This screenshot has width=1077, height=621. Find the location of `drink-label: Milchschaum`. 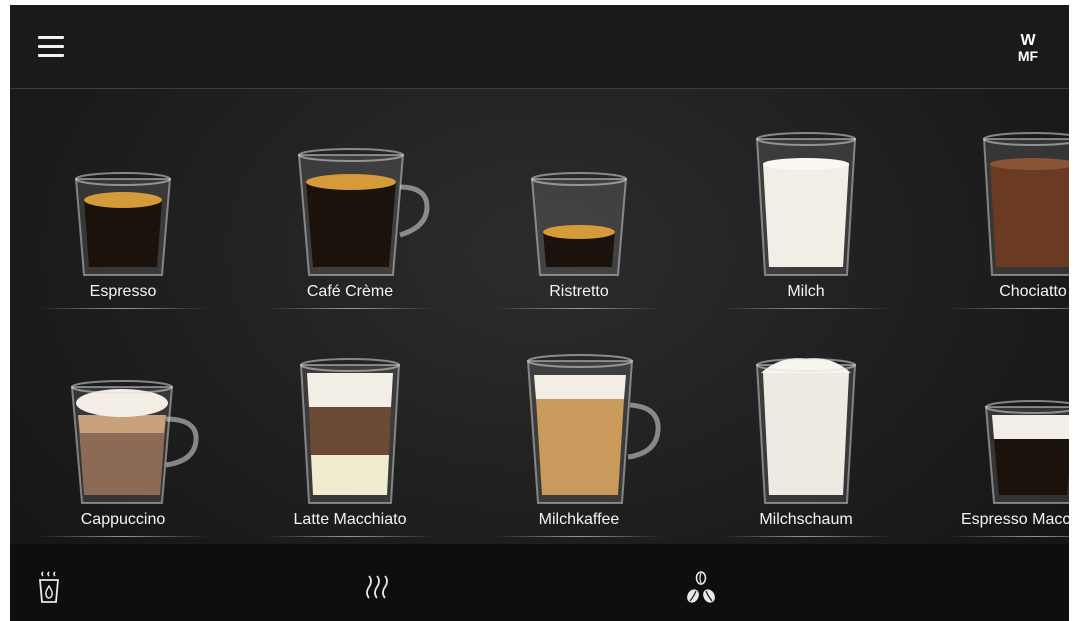

drink-label: Milchschaum is located at coordinates (806, 519).